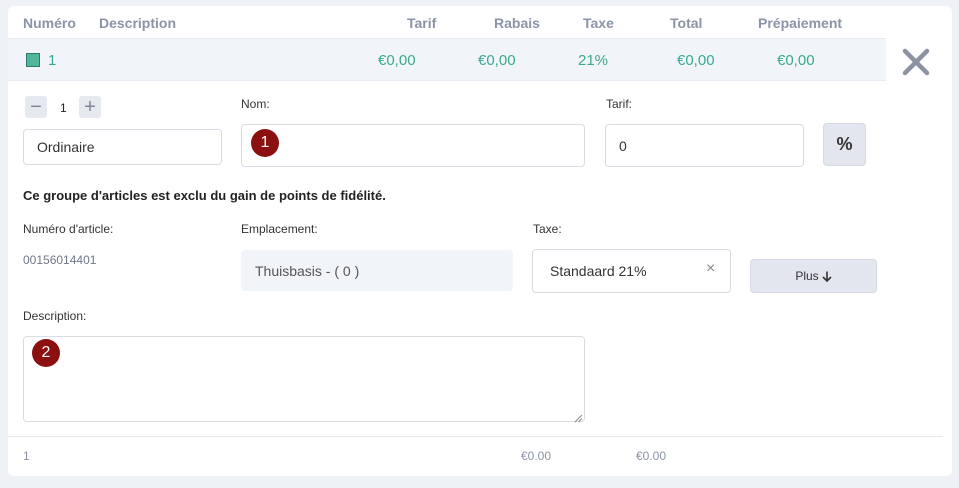 The width and height of the screenshot is (959, 488). What do you see at coordinates (447, 59) in the screenshot?
I see `item-row` at bounding box center [447, 59].